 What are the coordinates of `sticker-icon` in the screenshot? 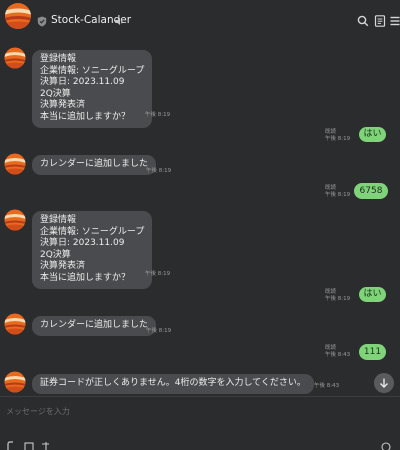 It's located at (46, 445).